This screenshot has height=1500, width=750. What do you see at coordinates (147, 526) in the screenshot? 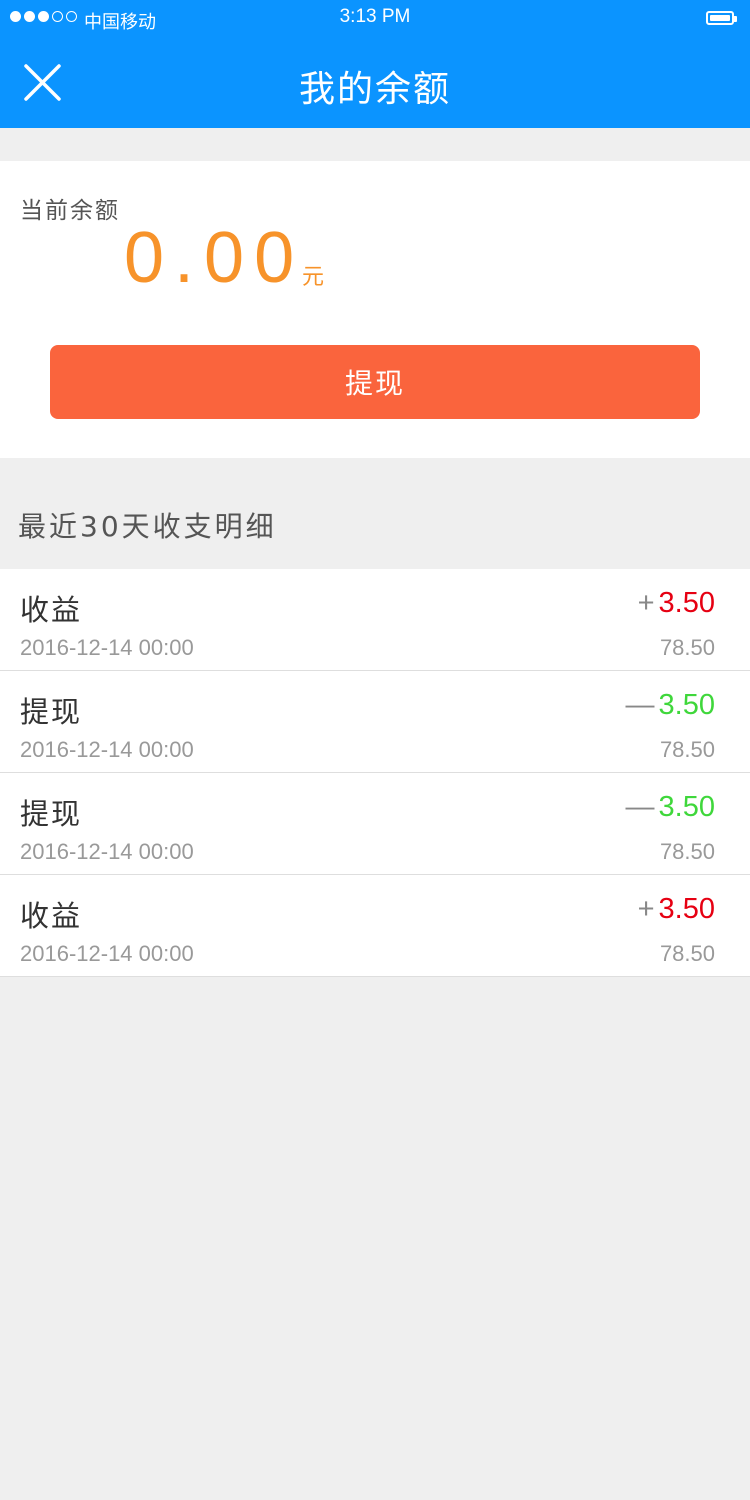
I see `section-title: 最近30天收支明细` at bounding box center [147, 526].